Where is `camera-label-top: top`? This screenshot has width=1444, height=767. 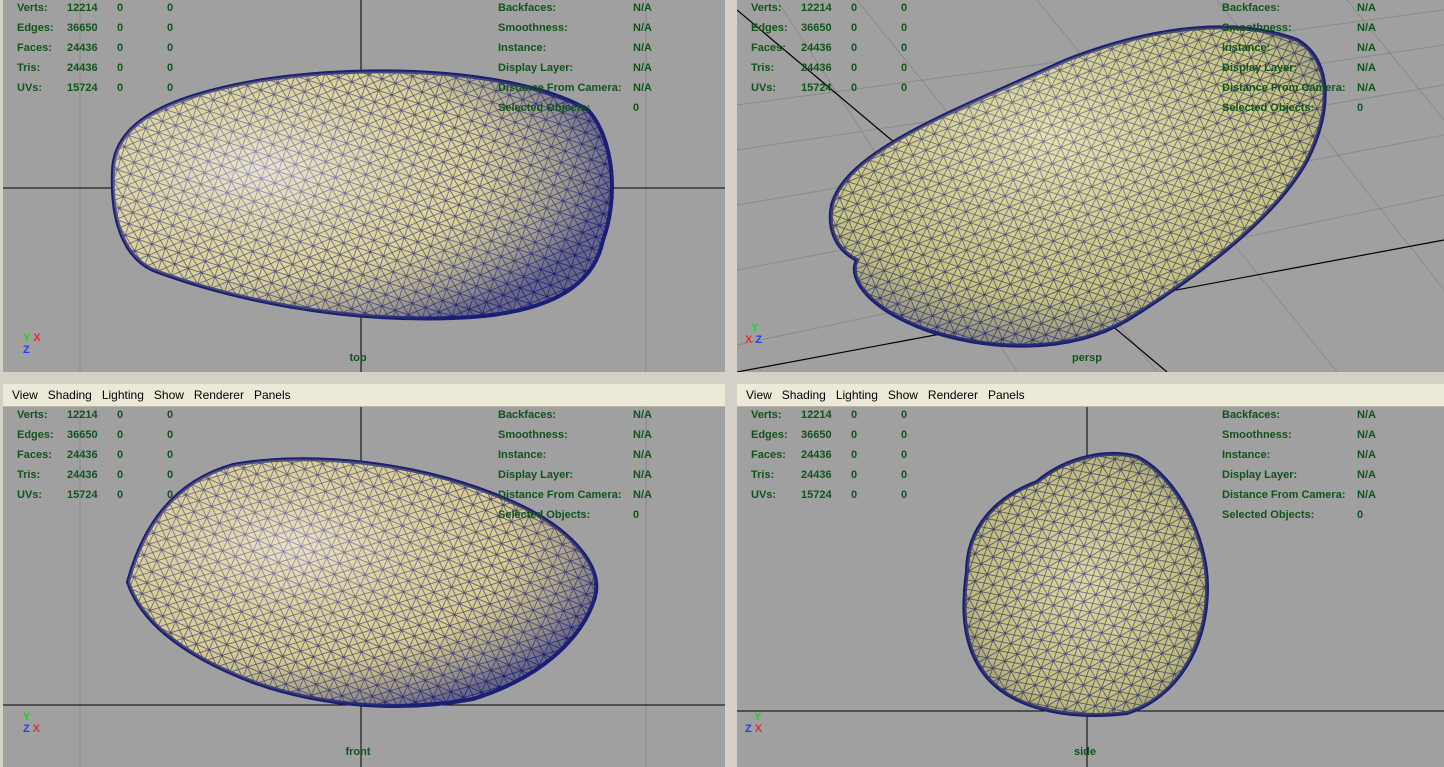 camera-label-top: top is located at coordinates (358, 358).